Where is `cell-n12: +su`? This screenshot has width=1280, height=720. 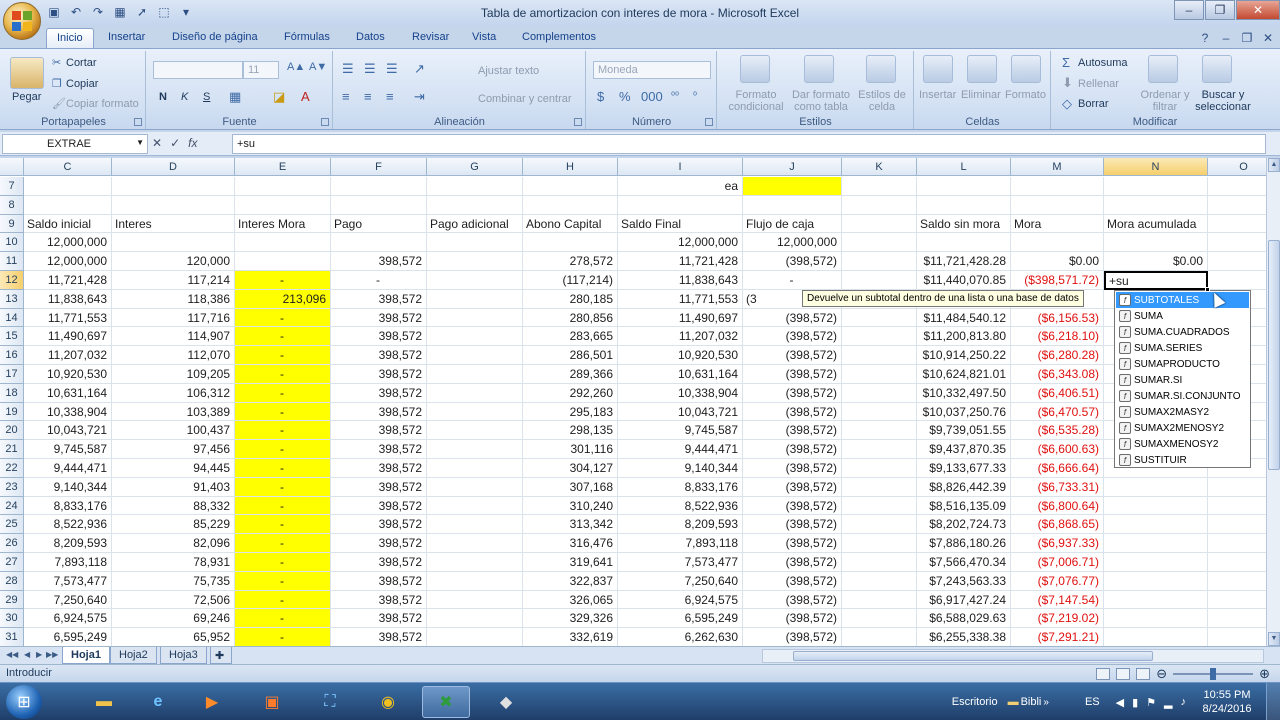 cell-n12: +su is located at coordinates (1156, 280).